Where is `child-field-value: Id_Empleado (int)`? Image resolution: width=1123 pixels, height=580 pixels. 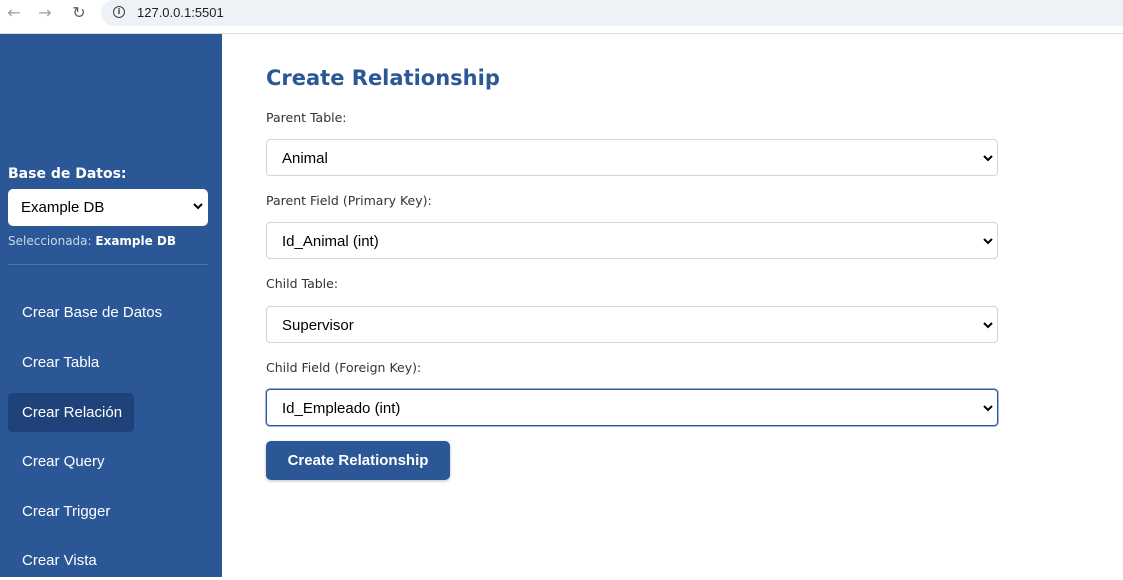
child-field-value: Id_Empleado (int) is located at coordinates (341, 408).